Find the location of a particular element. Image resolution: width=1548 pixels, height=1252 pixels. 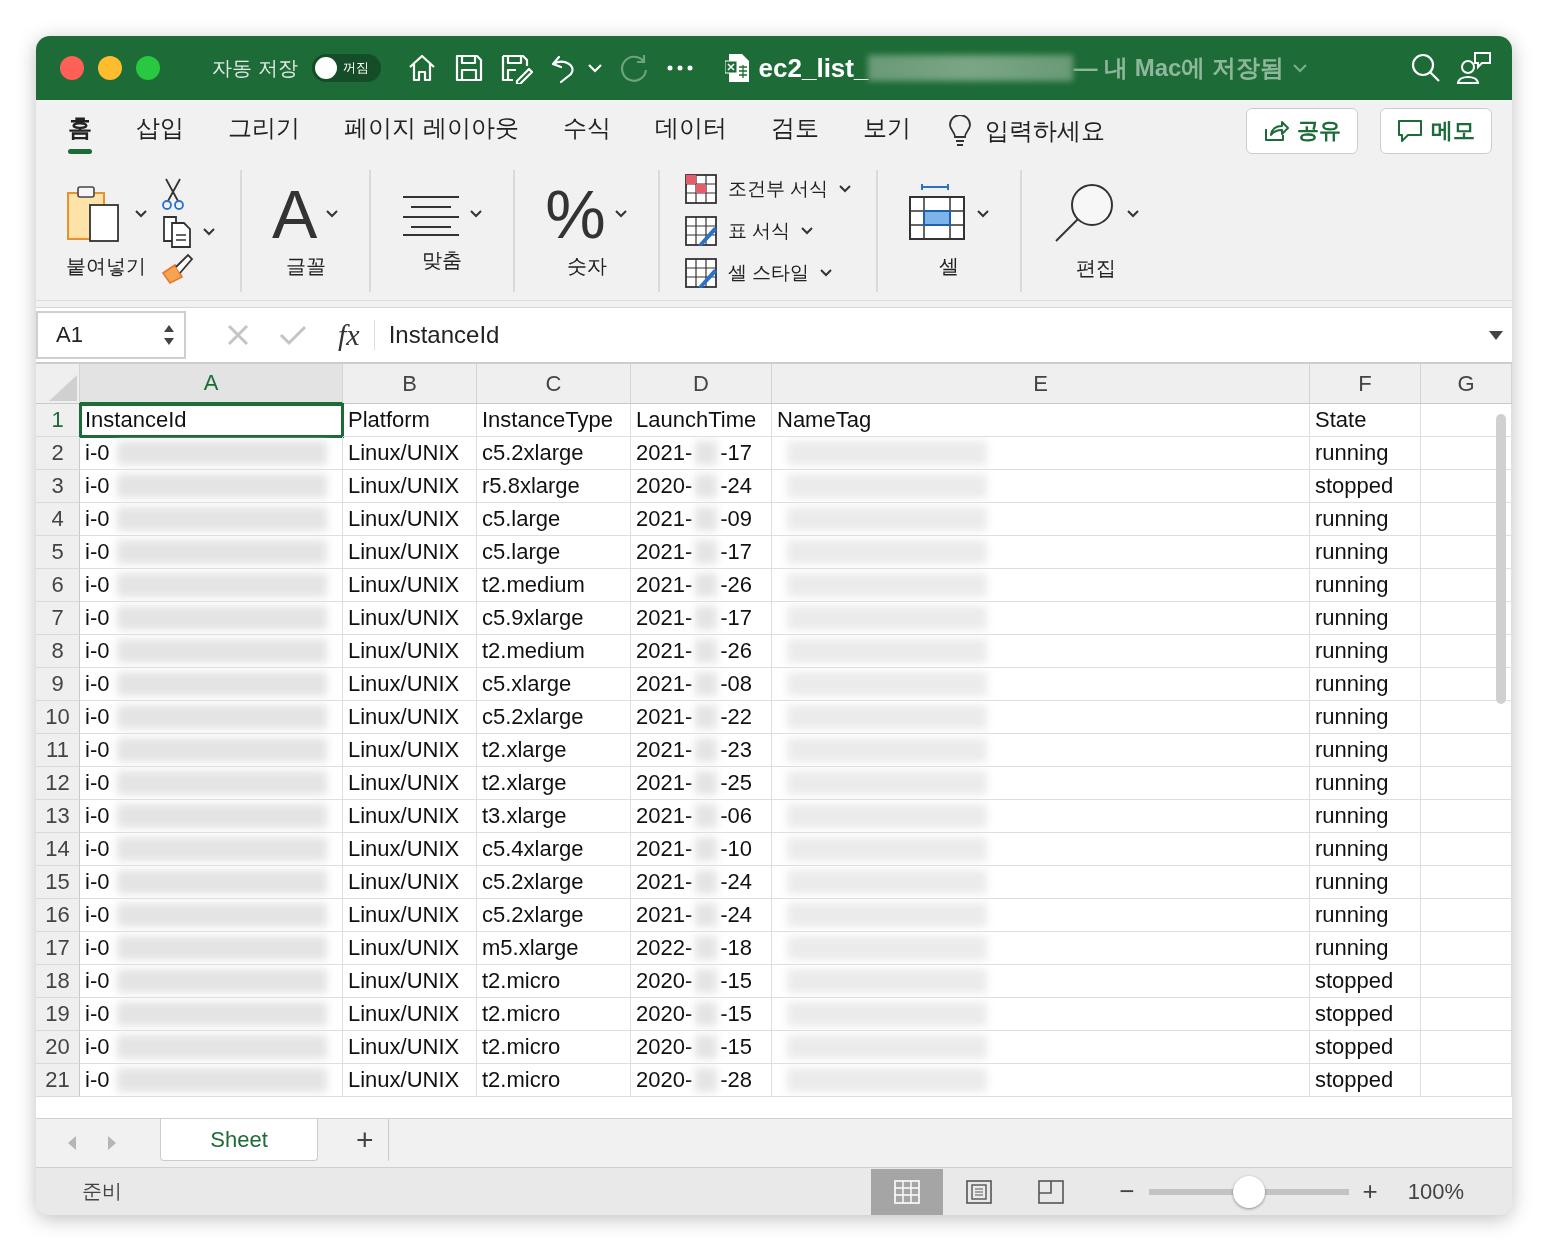

row-header: 19 is located at coordinates (58, 1014).